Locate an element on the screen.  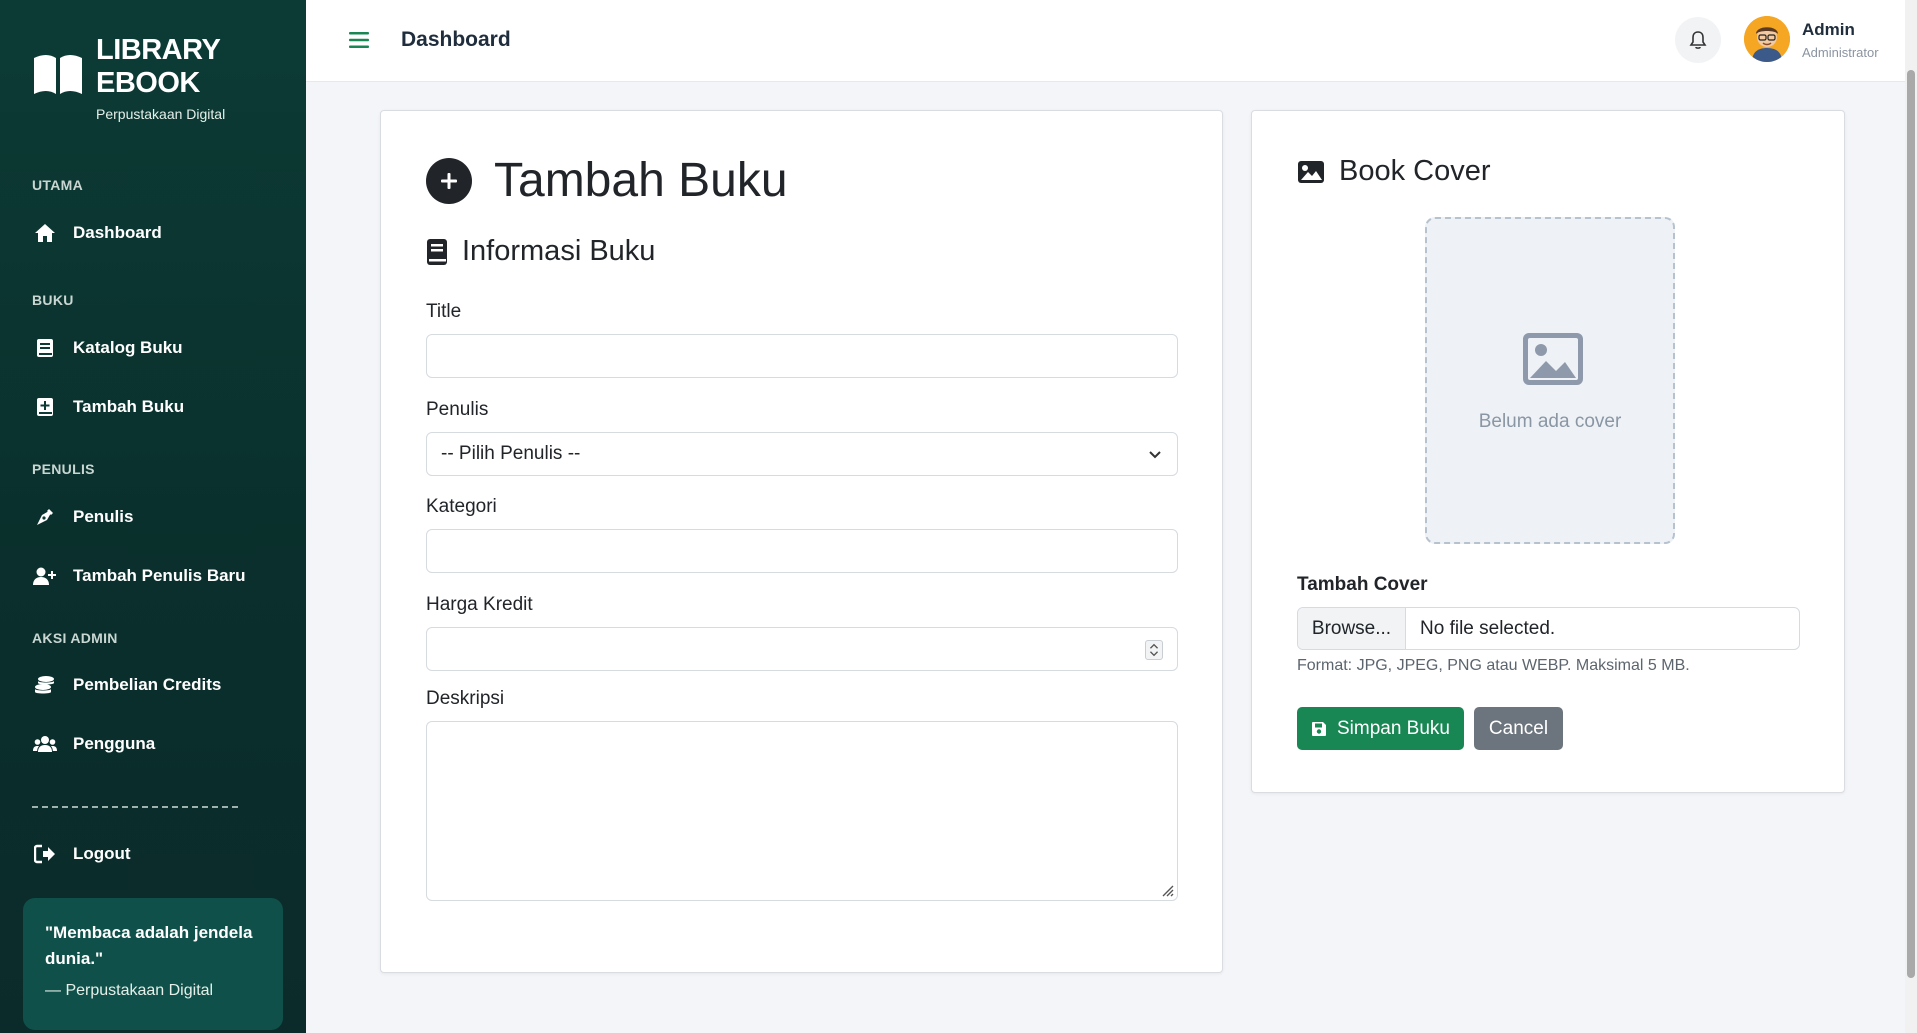
page-scrollbar is located at coordinates (1911, 516).